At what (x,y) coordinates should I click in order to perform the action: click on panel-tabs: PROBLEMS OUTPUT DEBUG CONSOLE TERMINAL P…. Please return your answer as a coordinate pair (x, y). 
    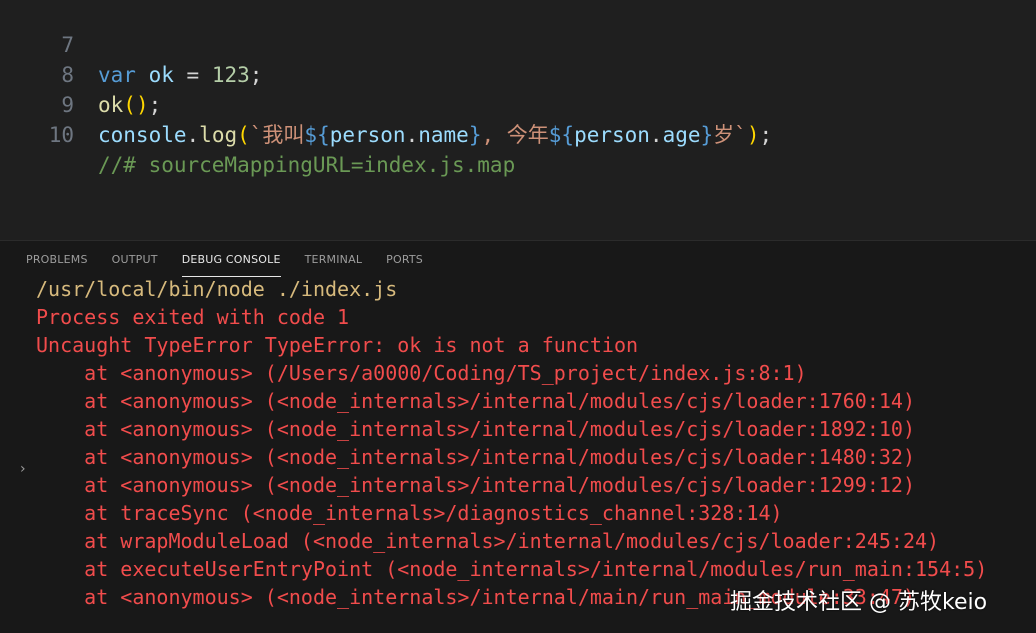
    Looking at the image, I should click on (224, 264).